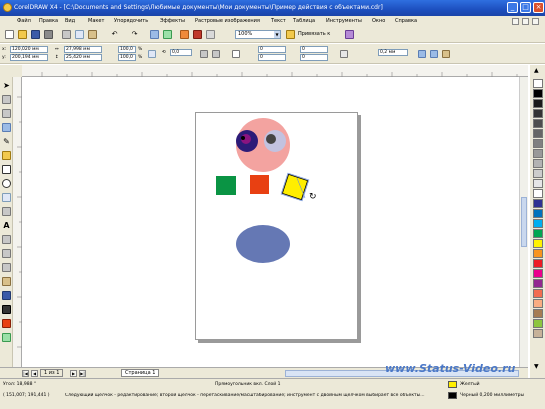 The width and height of the screenshot is (545, 409). I want to click on blue-ellipse, so click(263, 244).